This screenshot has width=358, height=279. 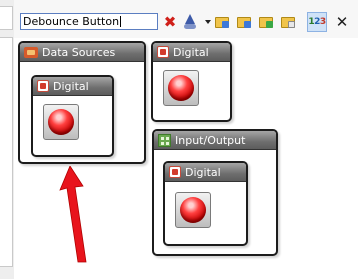 I want to click on numbers-toggle-button: 123, so click(x=317, y=22).